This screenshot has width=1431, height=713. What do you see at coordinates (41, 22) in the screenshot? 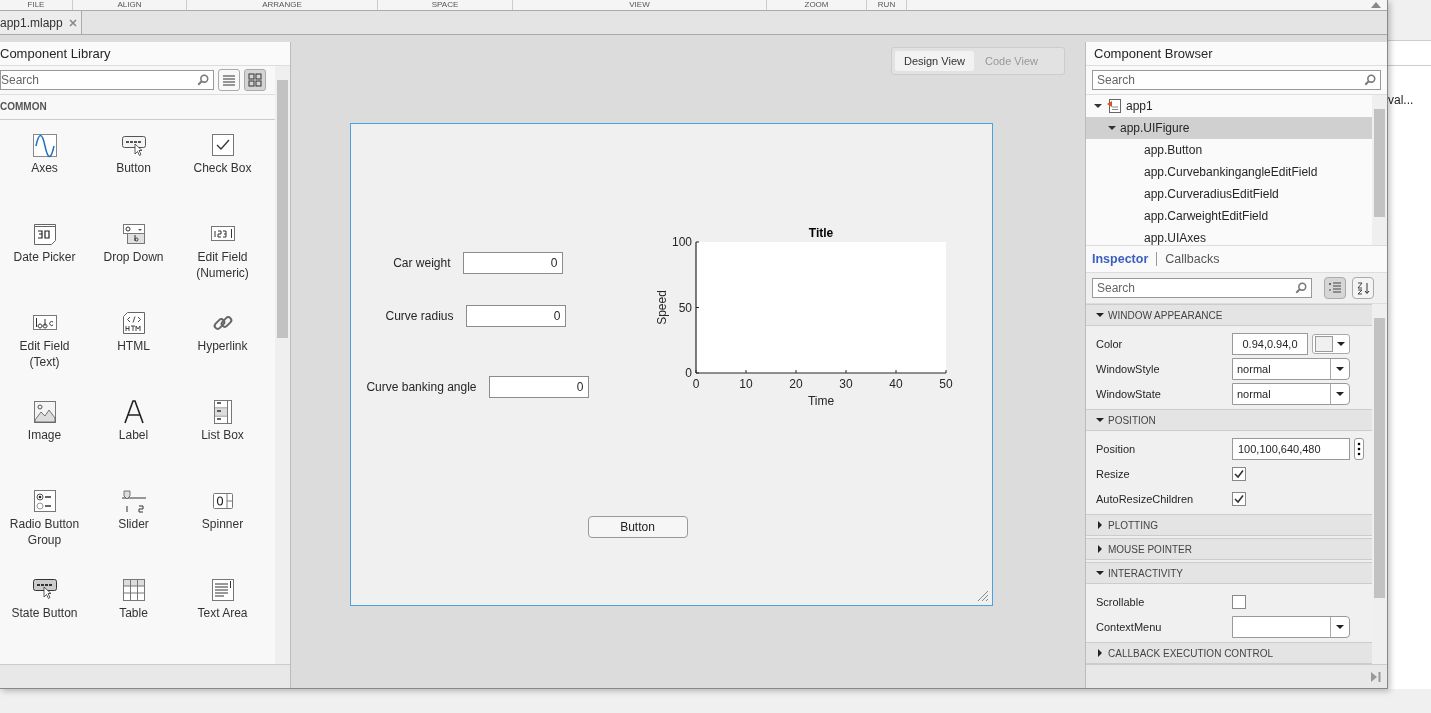
I see `document-tab: app1.mlapp` at bounding box center [41, 22].